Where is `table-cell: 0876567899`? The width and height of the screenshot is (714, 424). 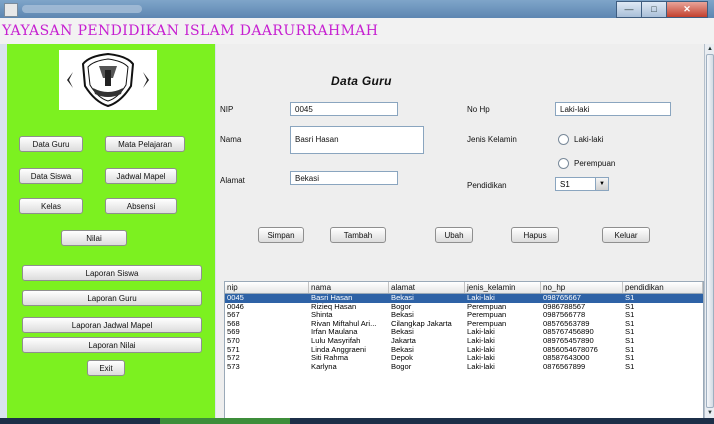 table-cell: 0876567899 is located at coordinates (564, 366).